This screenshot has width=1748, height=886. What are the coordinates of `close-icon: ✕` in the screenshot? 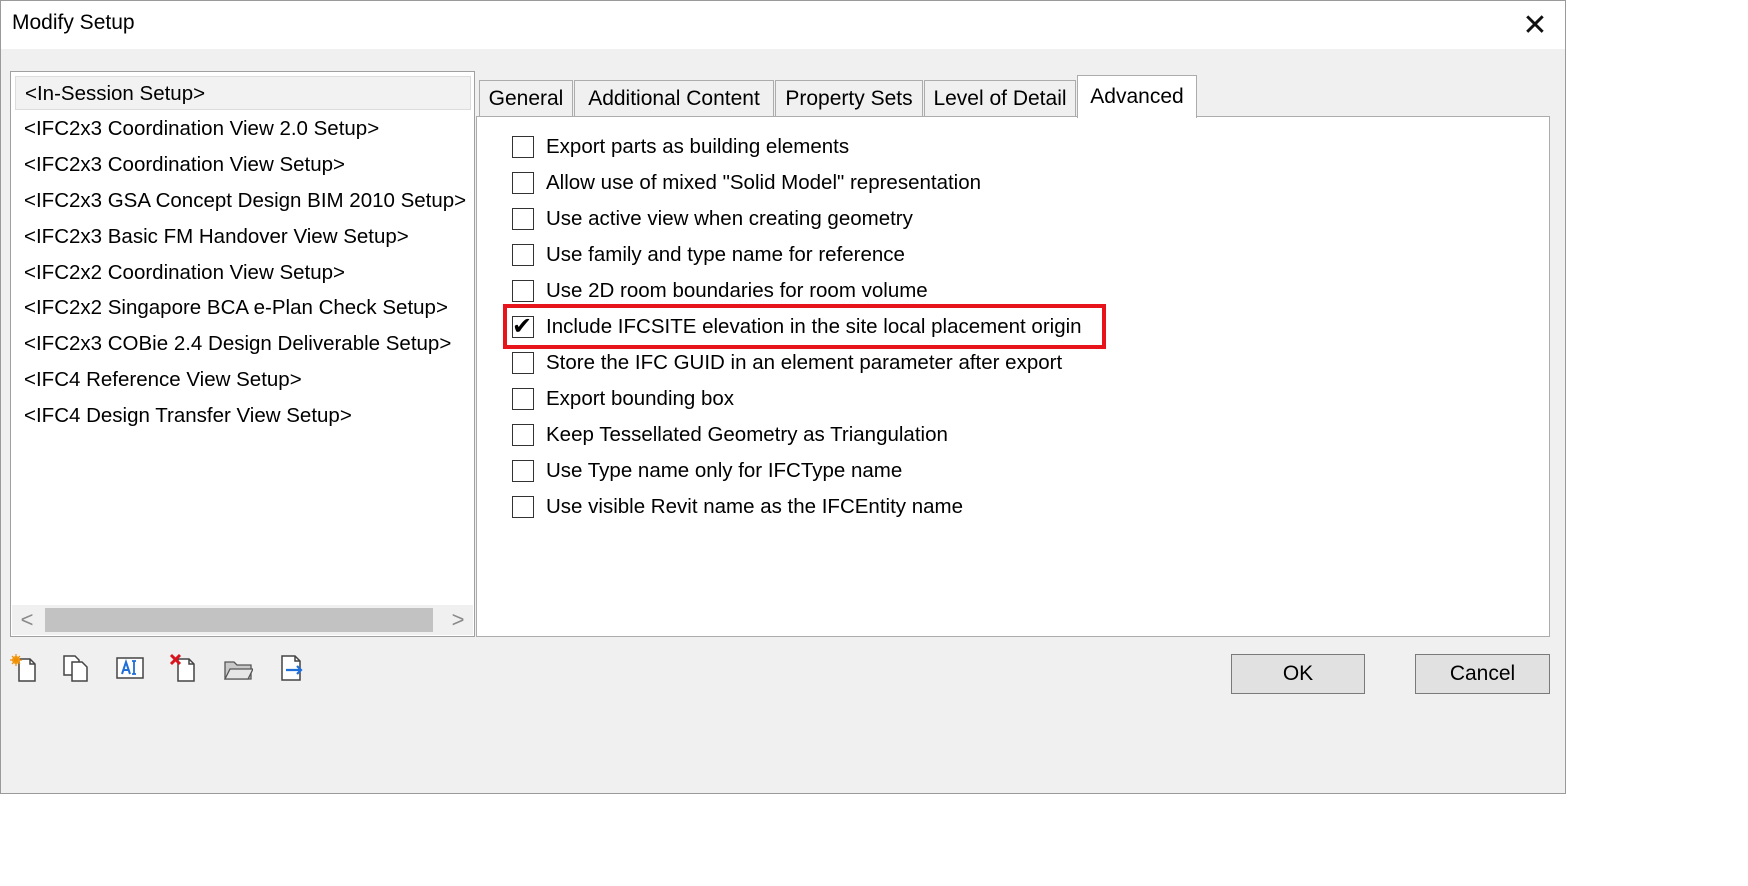 It's located at (1535, 25).